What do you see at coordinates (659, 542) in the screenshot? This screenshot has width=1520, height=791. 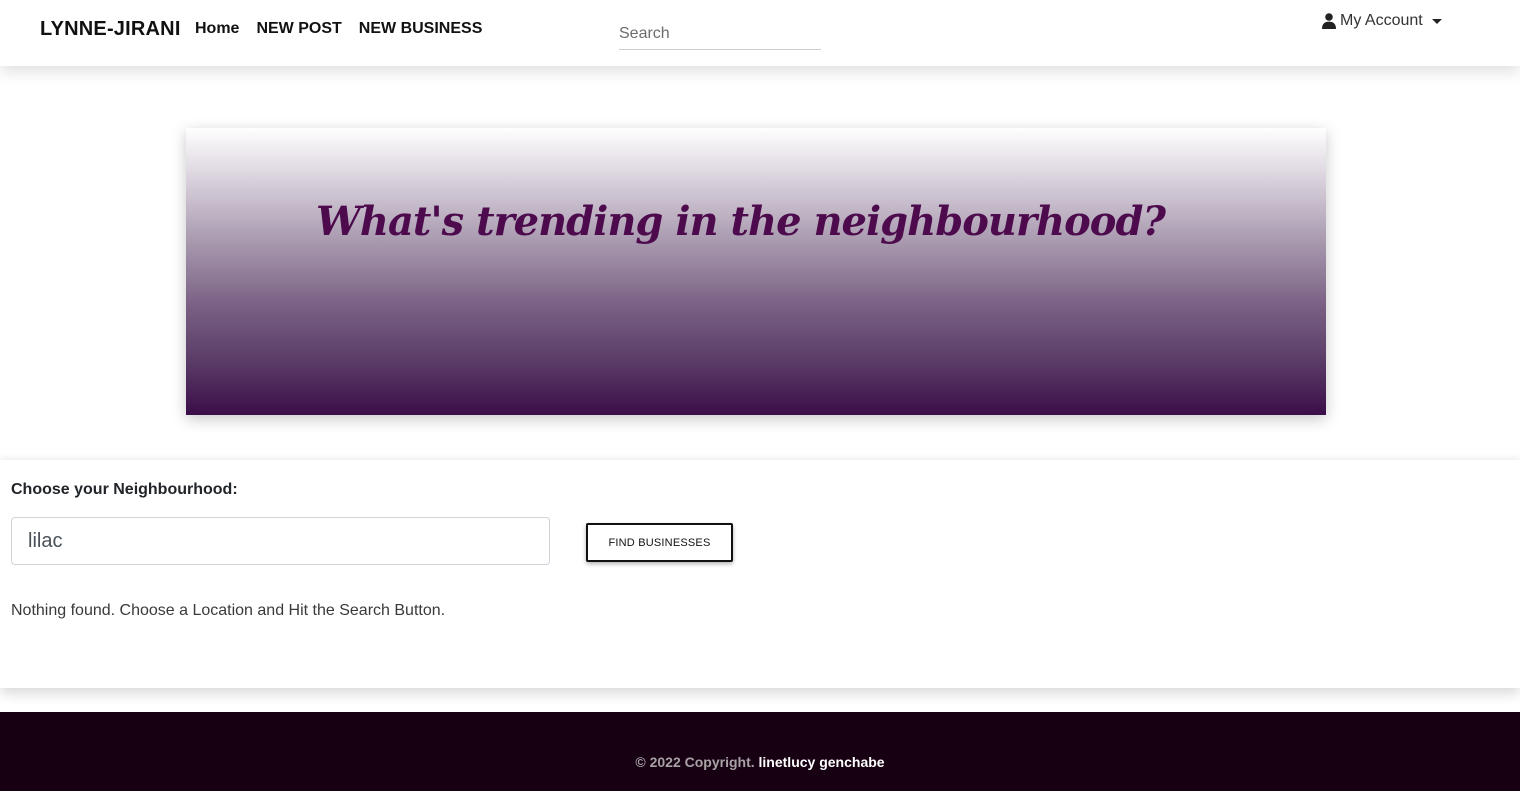 I see `find-businesses-button: FIND BUSINESSES` at bounding box center [659, 542].